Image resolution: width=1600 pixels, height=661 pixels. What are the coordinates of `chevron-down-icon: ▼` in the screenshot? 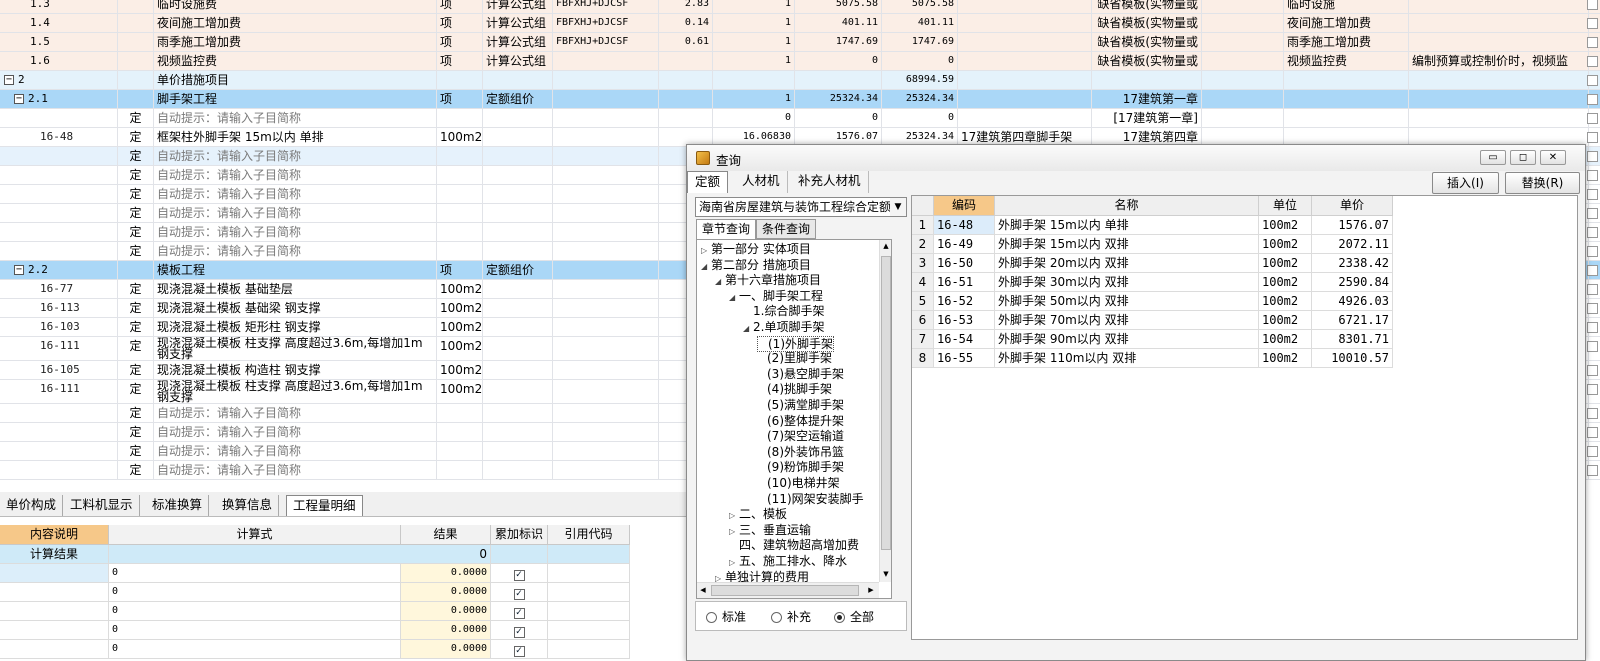 It's located at (898, 207).